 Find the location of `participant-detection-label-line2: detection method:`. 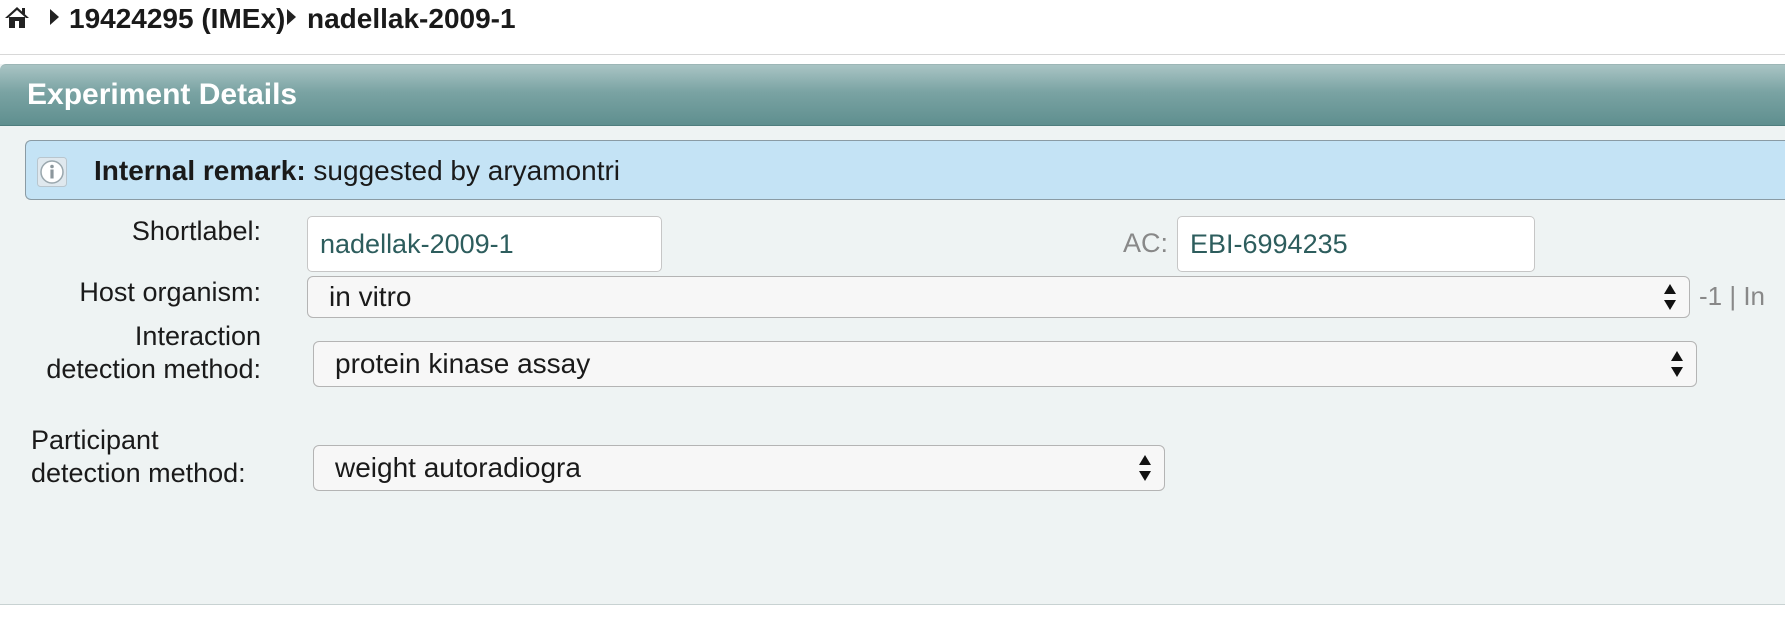

participant-detection-label-line2: detection method: is located at coordinates (138, 473).